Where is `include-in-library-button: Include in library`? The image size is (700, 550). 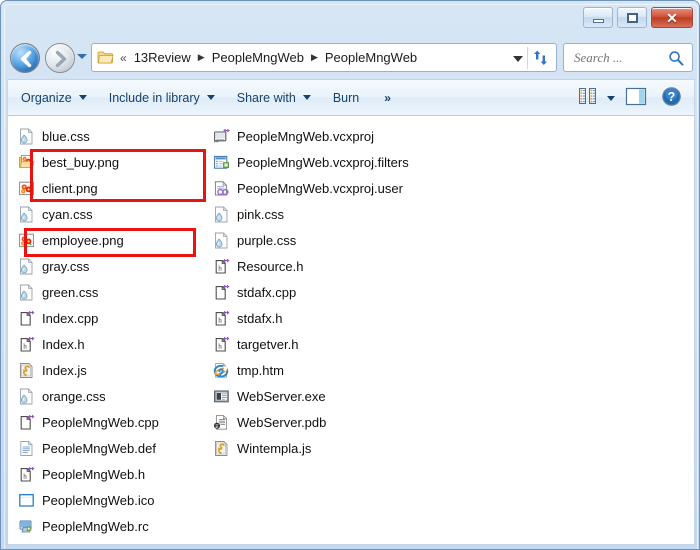
include-in-library-button: Include in library is located at coordinates (162, 97).